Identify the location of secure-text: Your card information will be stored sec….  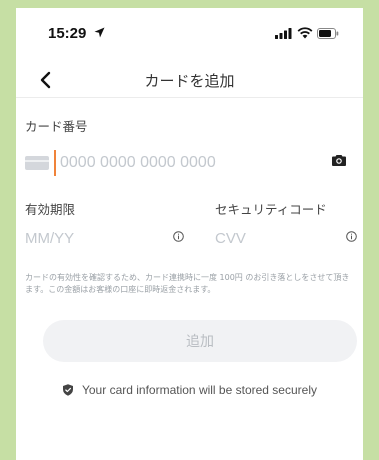
(199, 390).